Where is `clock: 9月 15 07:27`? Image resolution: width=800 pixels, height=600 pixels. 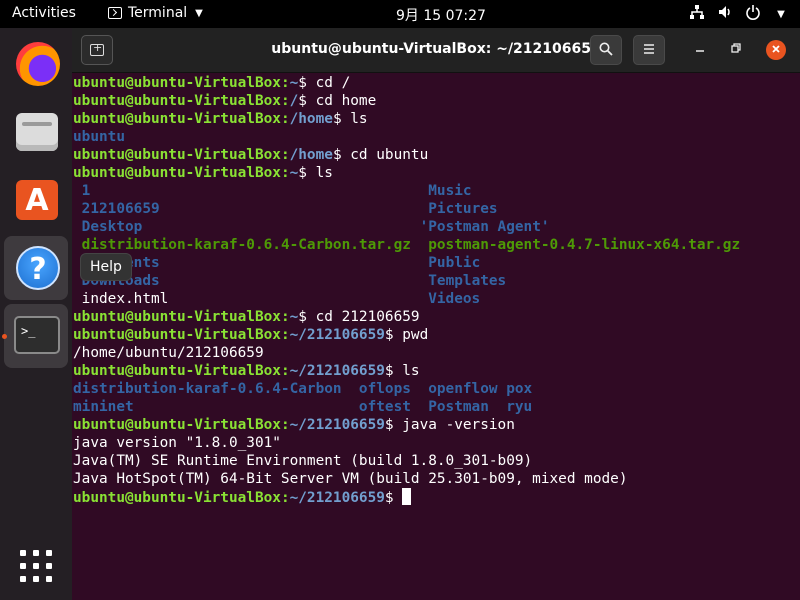
clock: 9月 15 07:27 is located at coordinates (441, 15).